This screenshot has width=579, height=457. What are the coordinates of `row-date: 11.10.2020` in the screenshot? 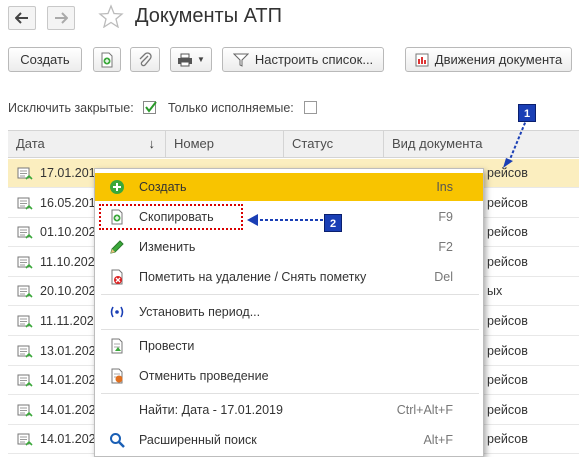 It's located at (71, 261).